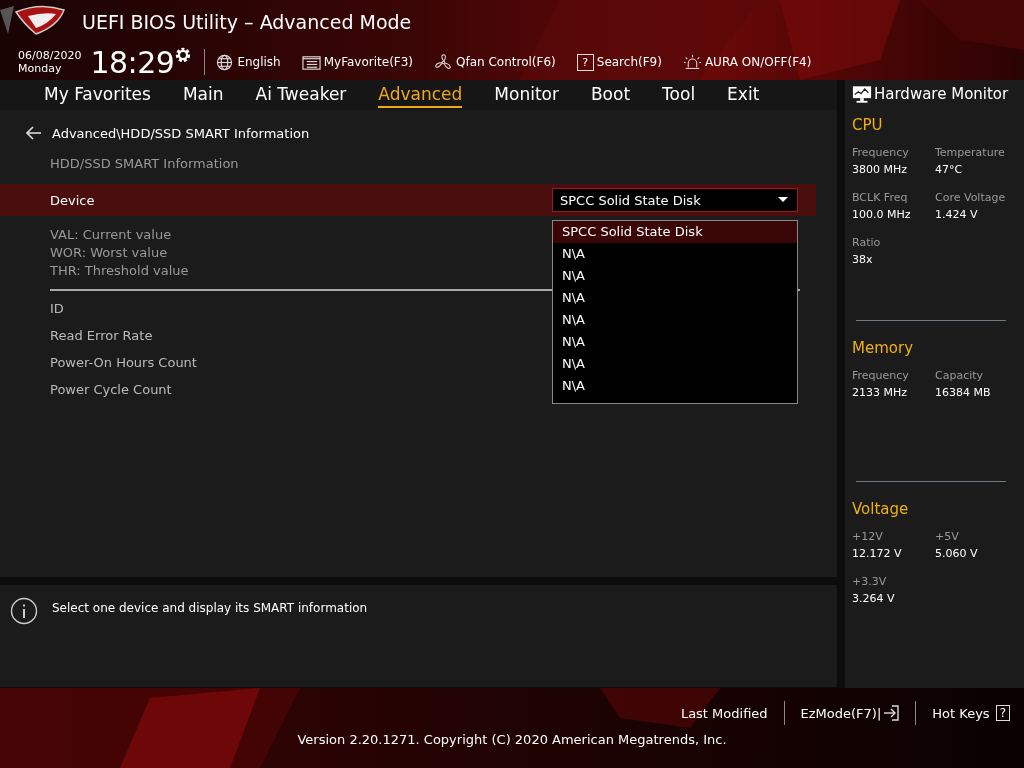 Image resolution: width=1024 pixels, height=768 pixels. I want to click on ezmode-button: EzMode(F7)|, so click(850, 713).